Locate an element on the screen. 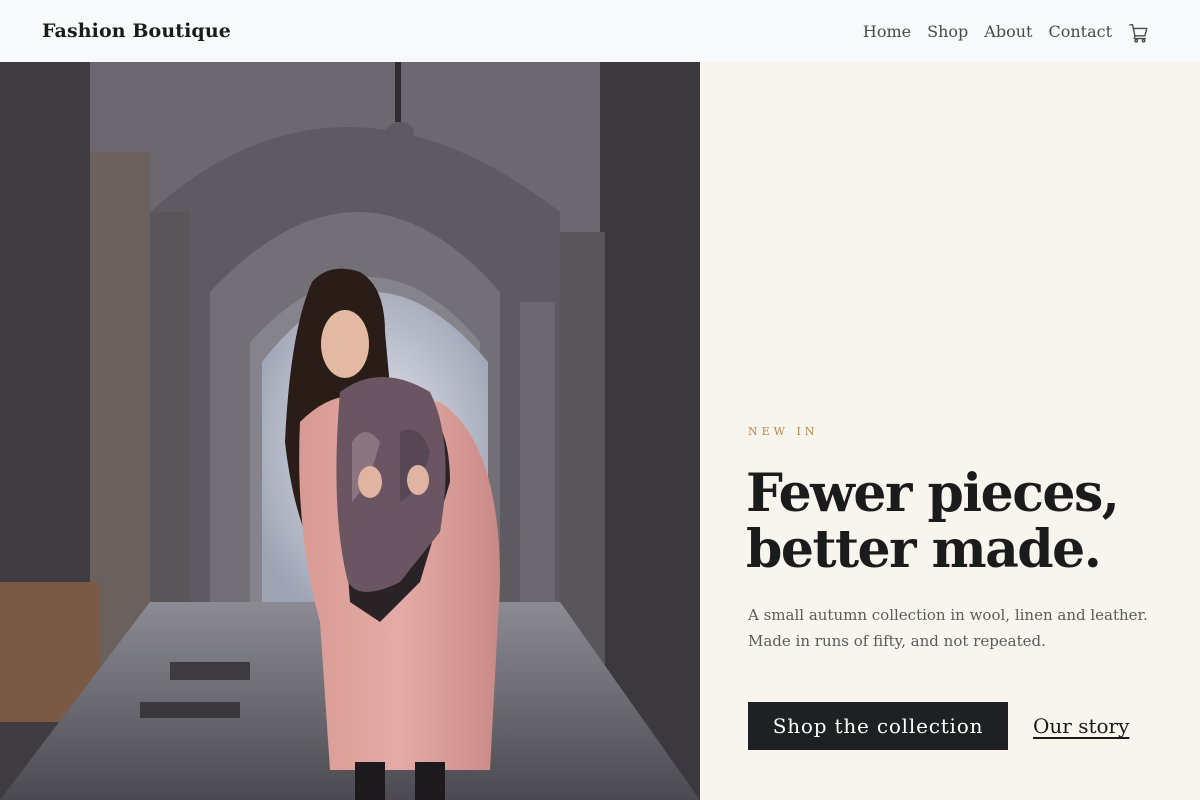 The image size is (1200, 800). site-header: Fashion Boutique Home Shop About Contact is located at coordinates (600, 31).